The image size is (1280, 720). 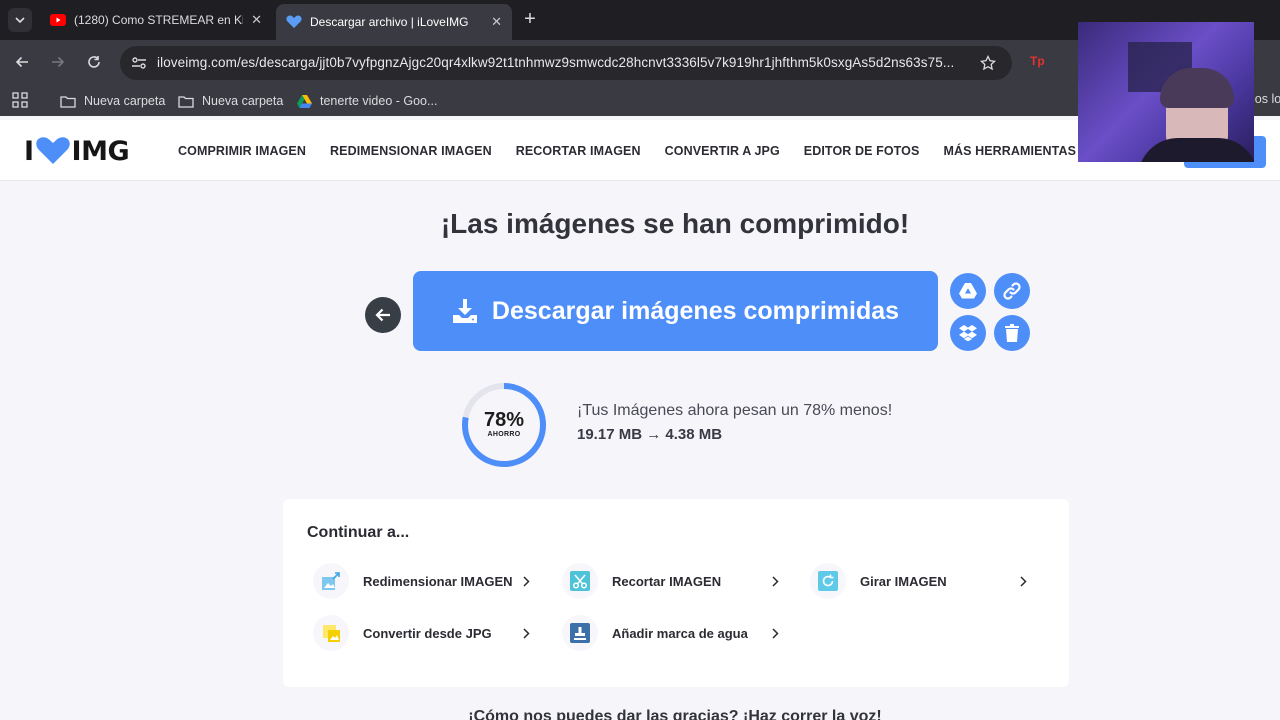 I want to click on tab-search-button, so click(x=20, y=20).